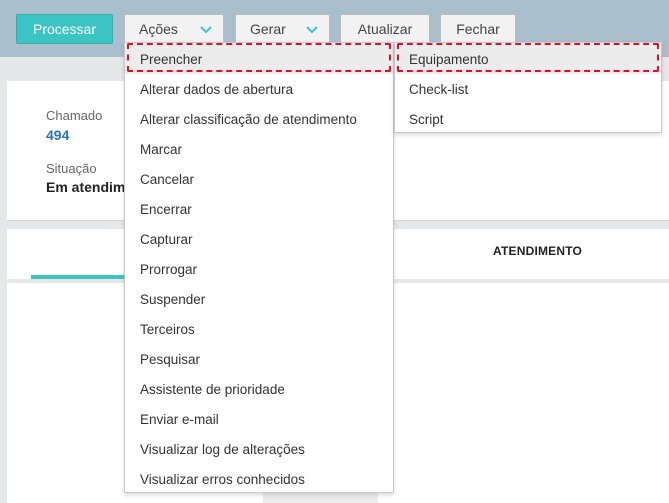 The width and height of the screenshot is (669, 503). I want to click on submenu-item-check-list: Check-list, so click(528, 89).